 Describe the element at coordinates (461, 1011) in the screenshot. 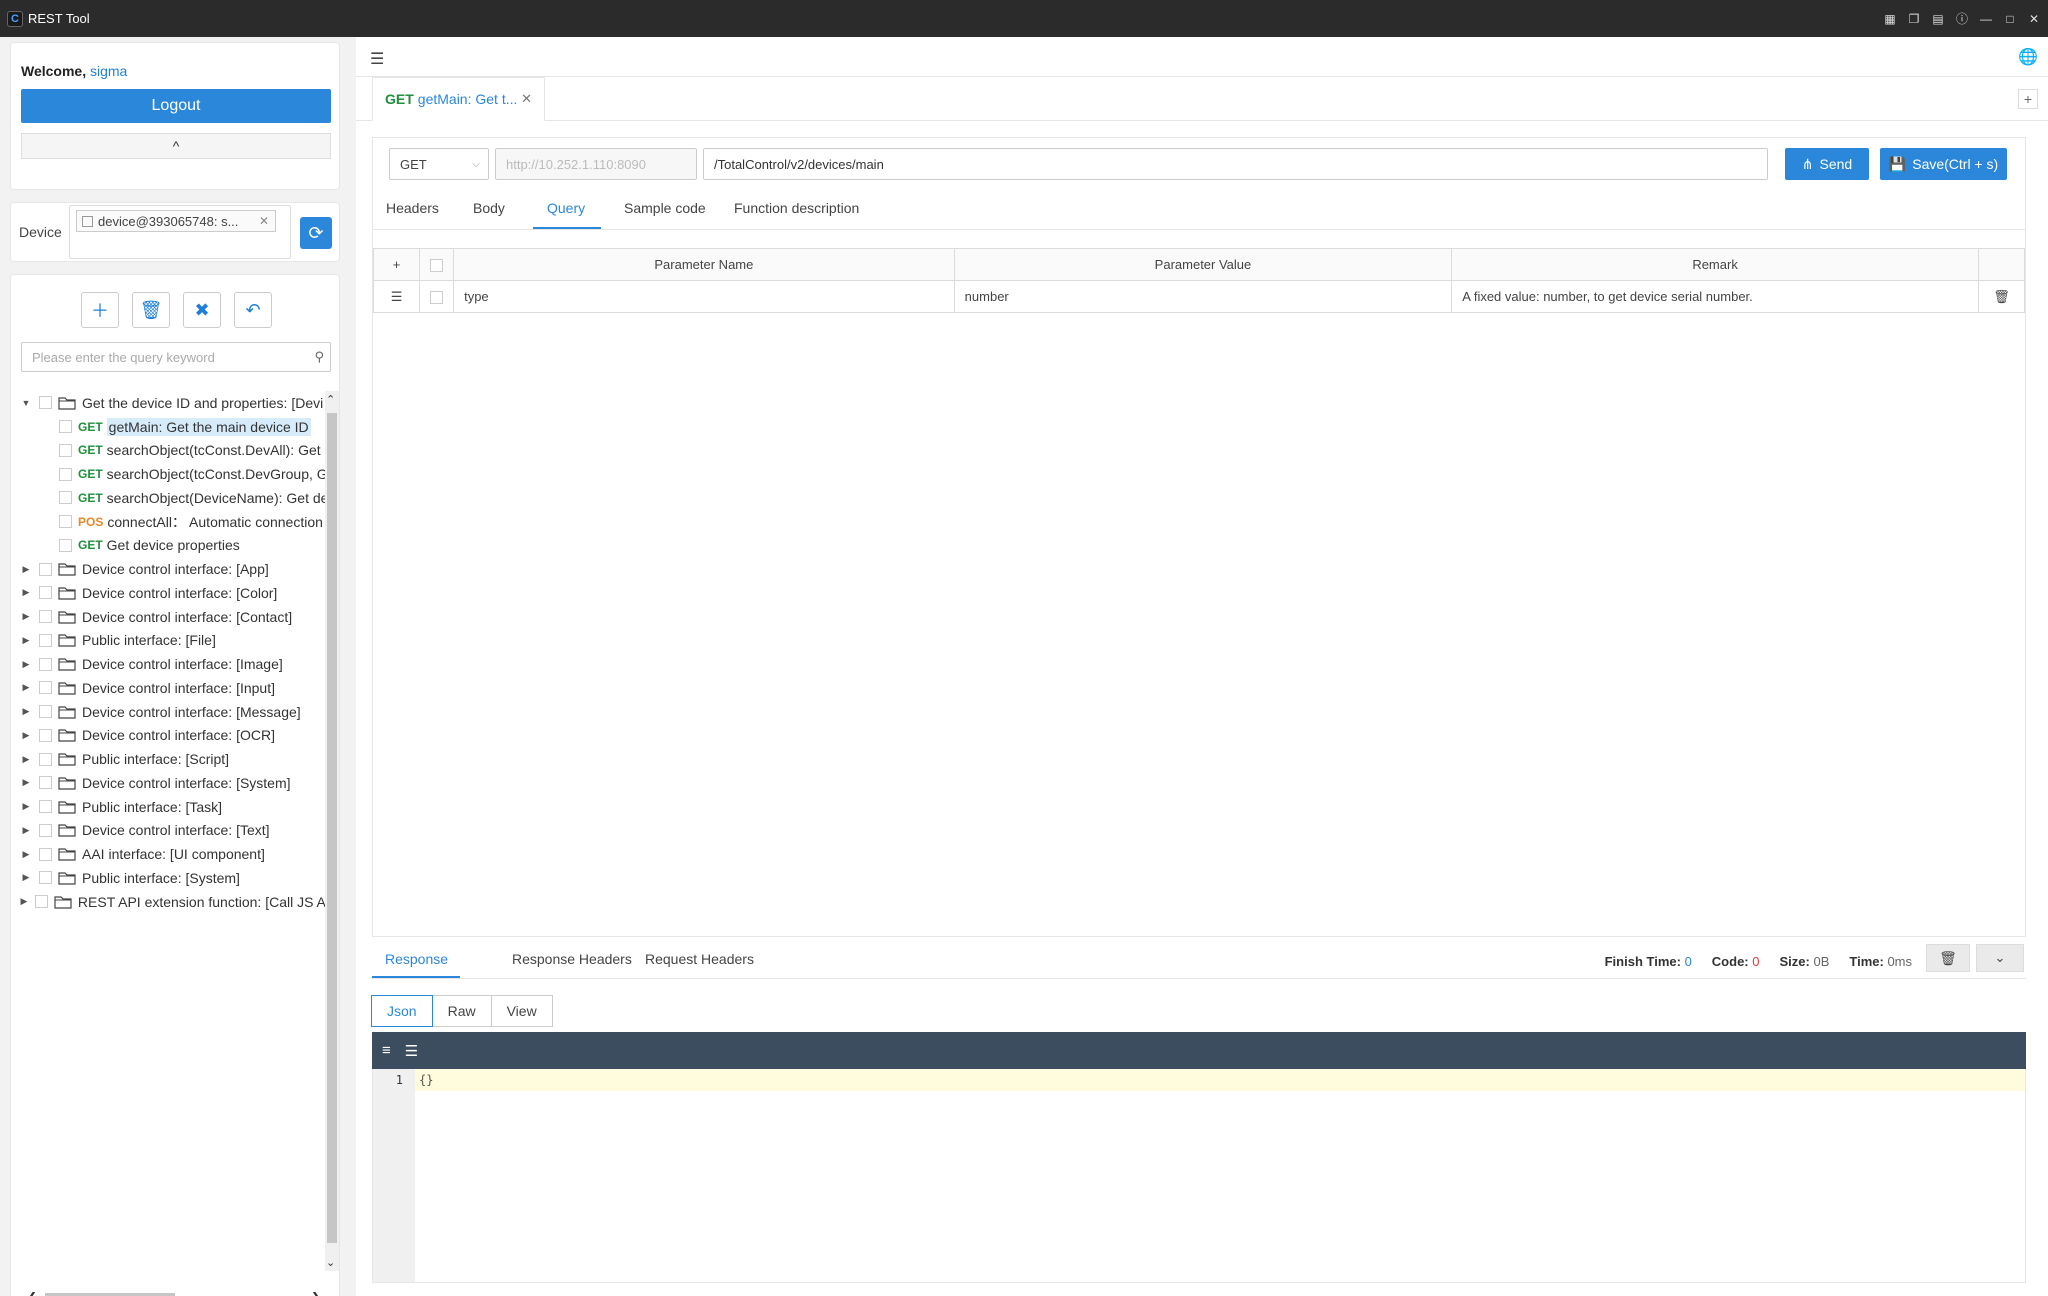

I see `view-raw-button: Raw` at that location.